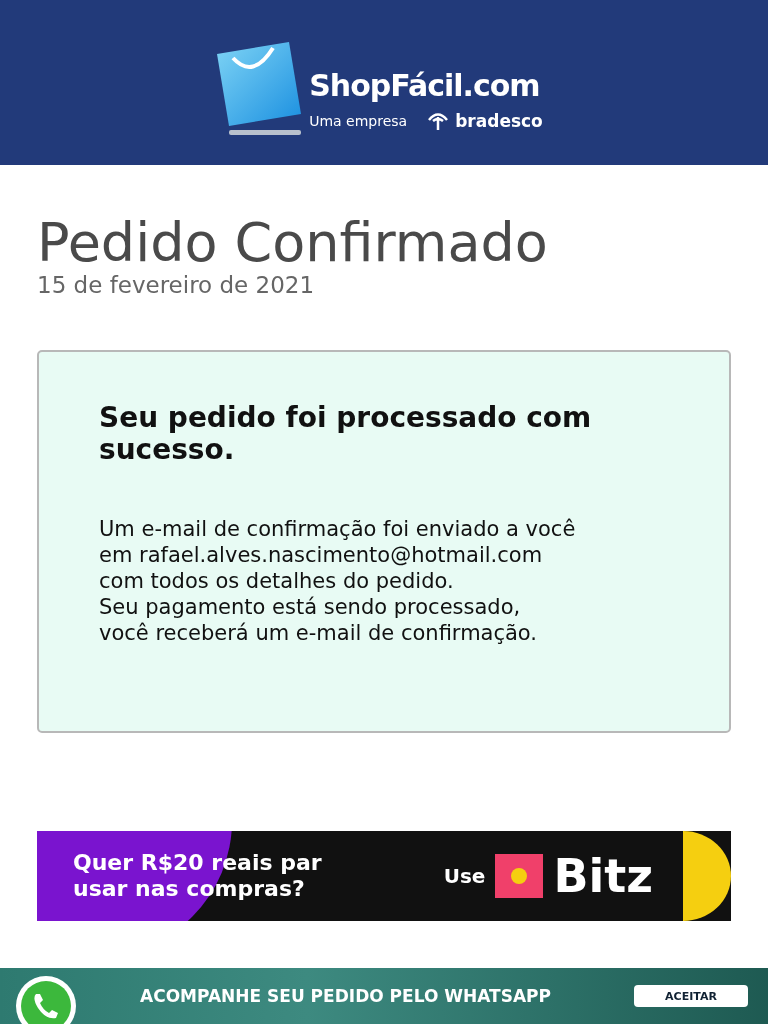  What do you see at coordinates (438, 120) in the screenshot?
I see `tree-icon` at bounding box center [438, 120].